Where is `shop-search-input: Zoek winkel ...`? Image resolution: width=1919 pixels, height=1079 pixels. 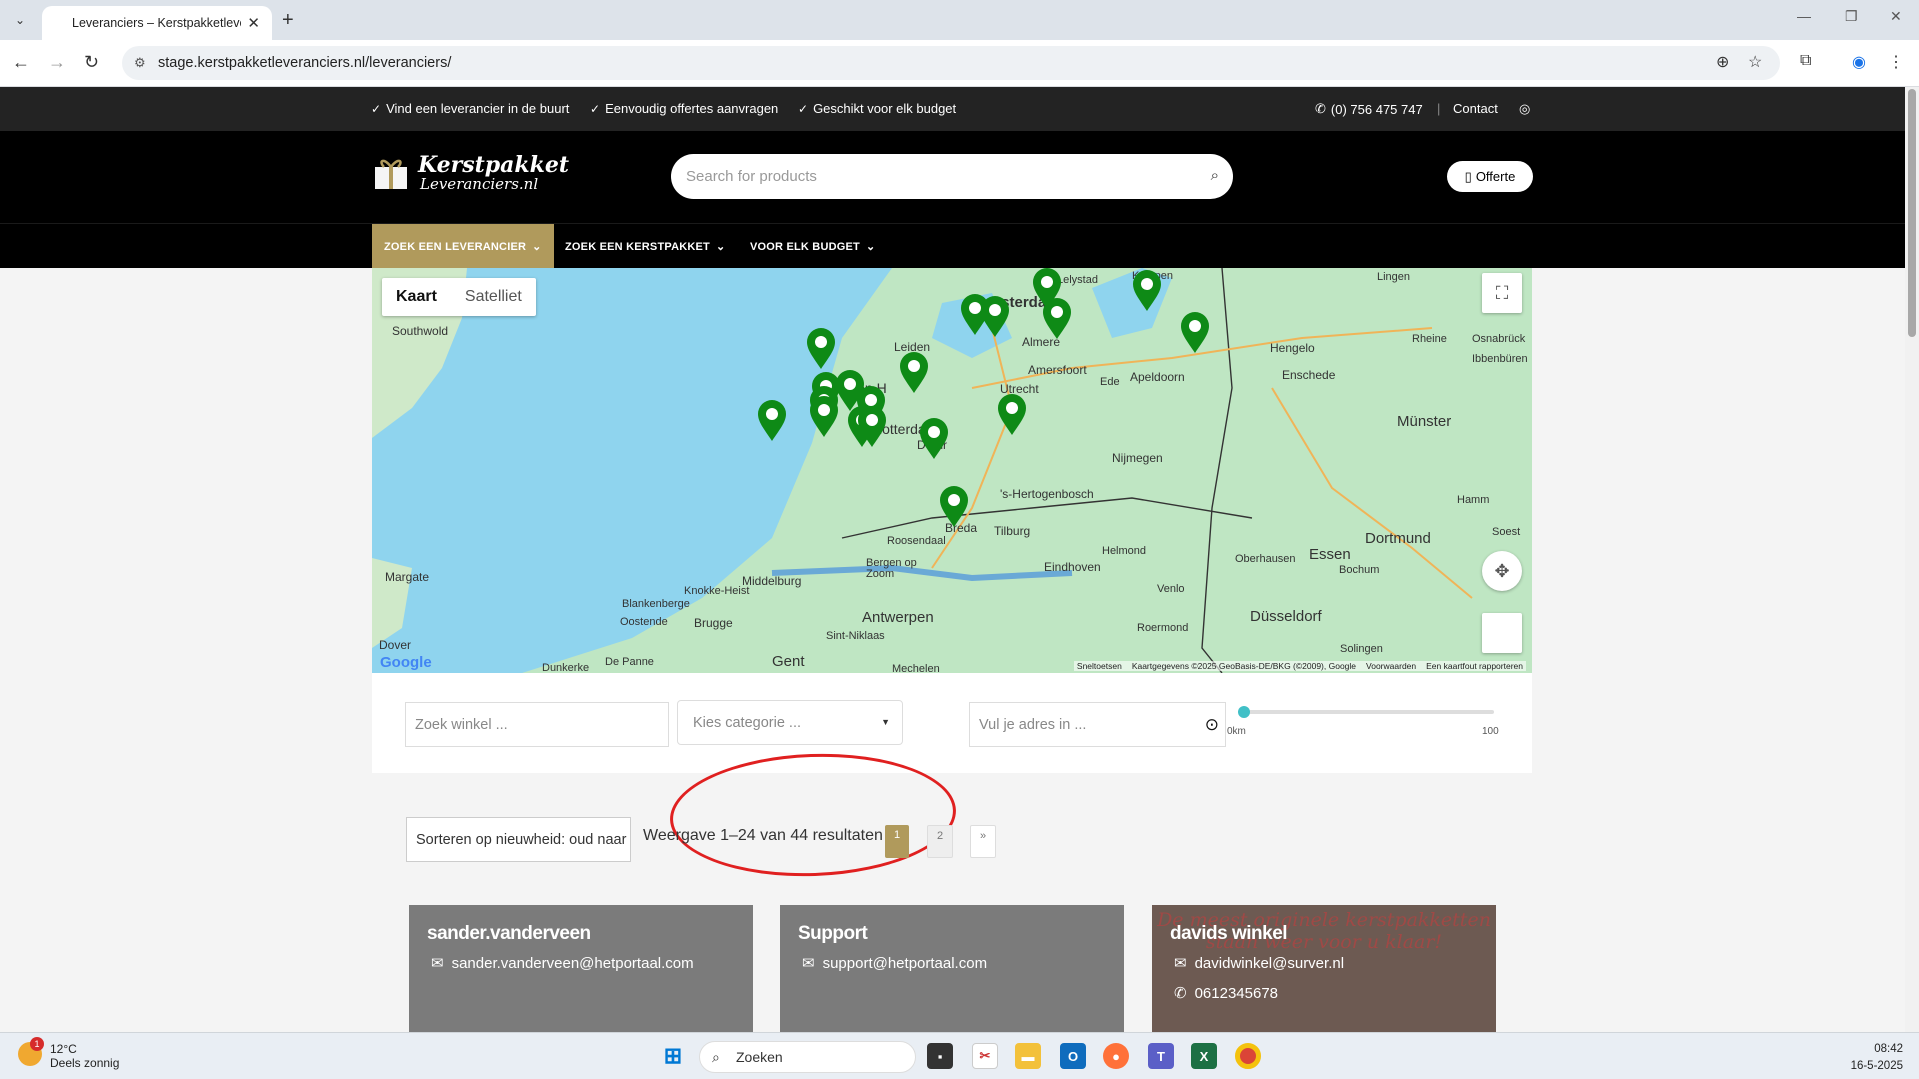
shop-search-input: Zoek winkel ... is located at coordinates (537, 724).